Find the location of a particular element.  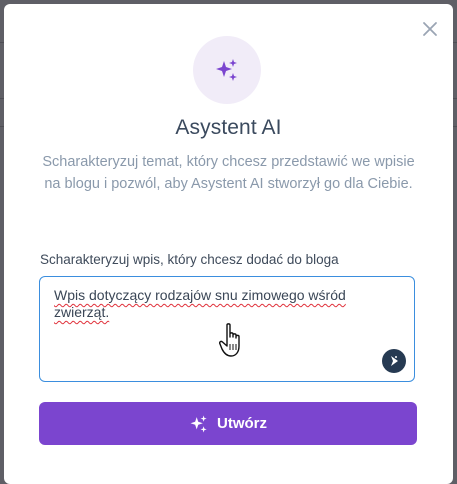

modal-title: Asystent AI is located at coordinates (228, 127).